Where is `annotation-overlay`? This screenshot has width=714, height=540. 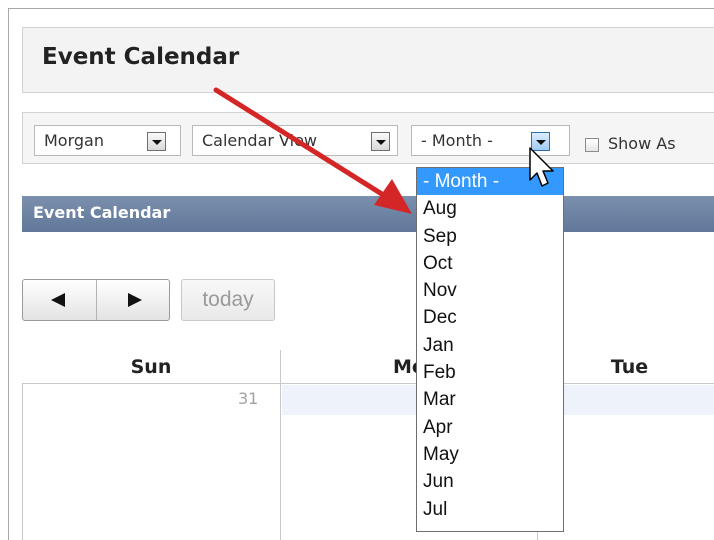
annotation-overlay is located at coordinates (383, 150).